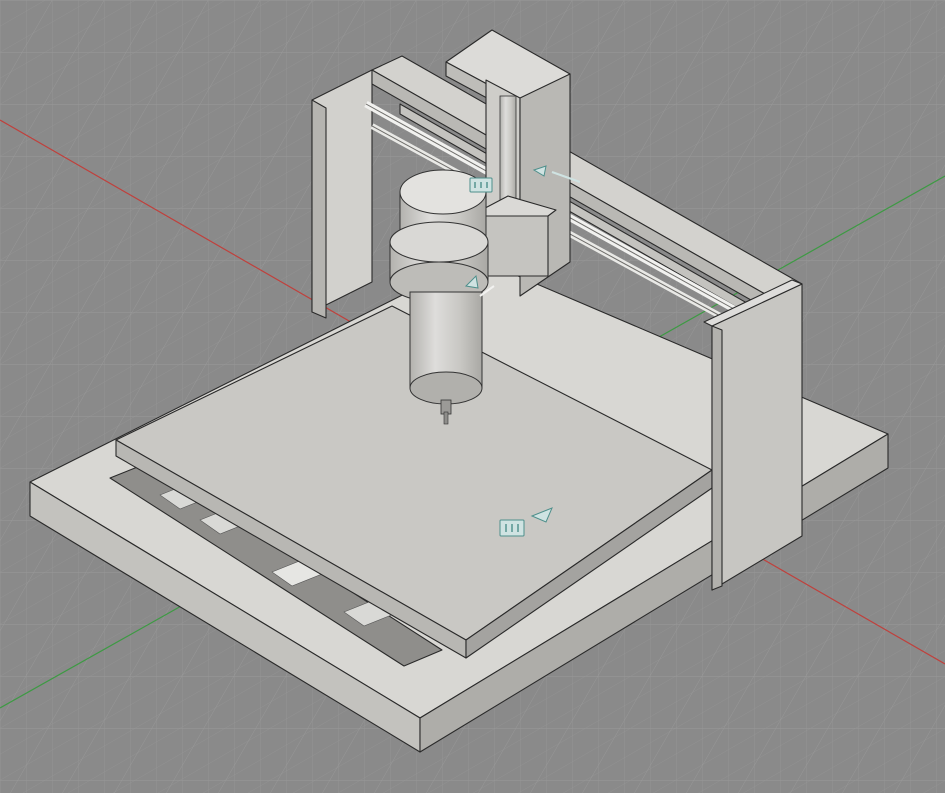 The image size is (945, 793). I want to click on right-upright, so click(753, 435).